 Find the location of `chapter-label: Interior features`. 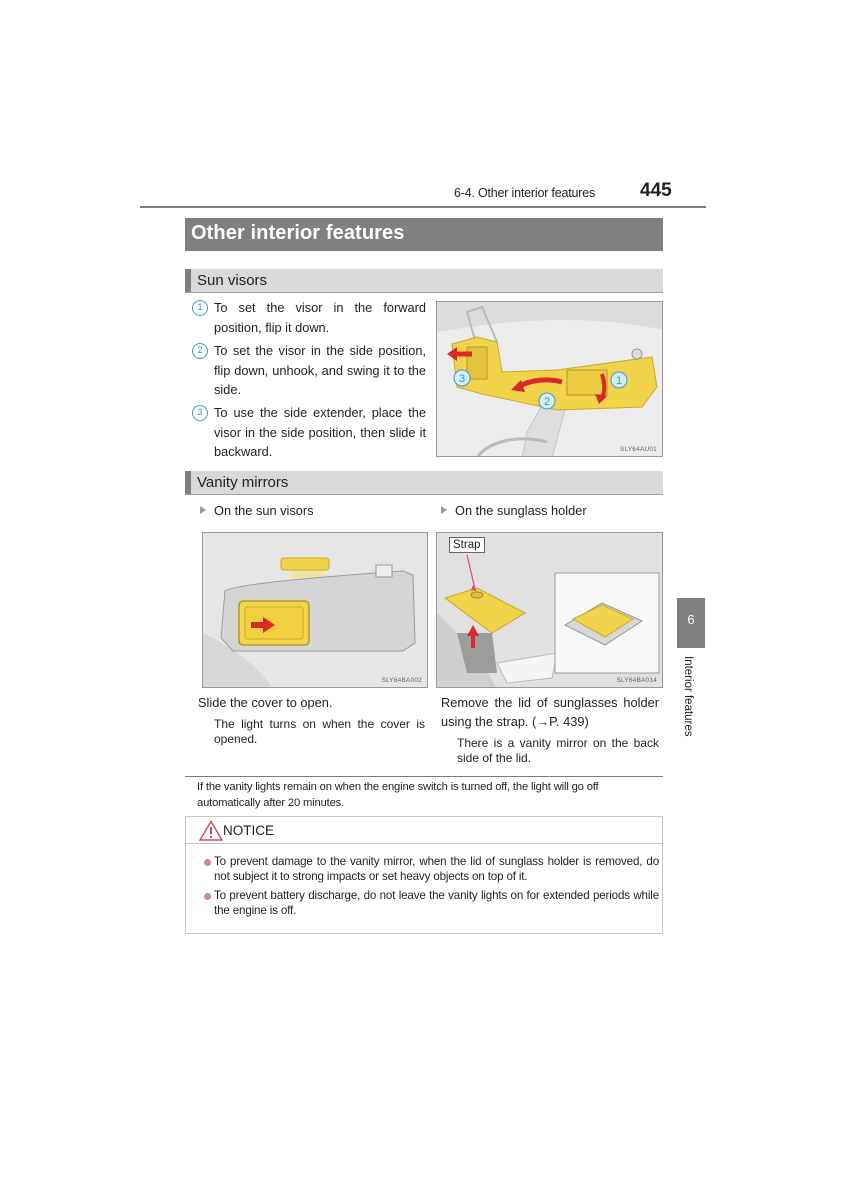

chapter-label: Interior features is located at coordinates (688, 696).